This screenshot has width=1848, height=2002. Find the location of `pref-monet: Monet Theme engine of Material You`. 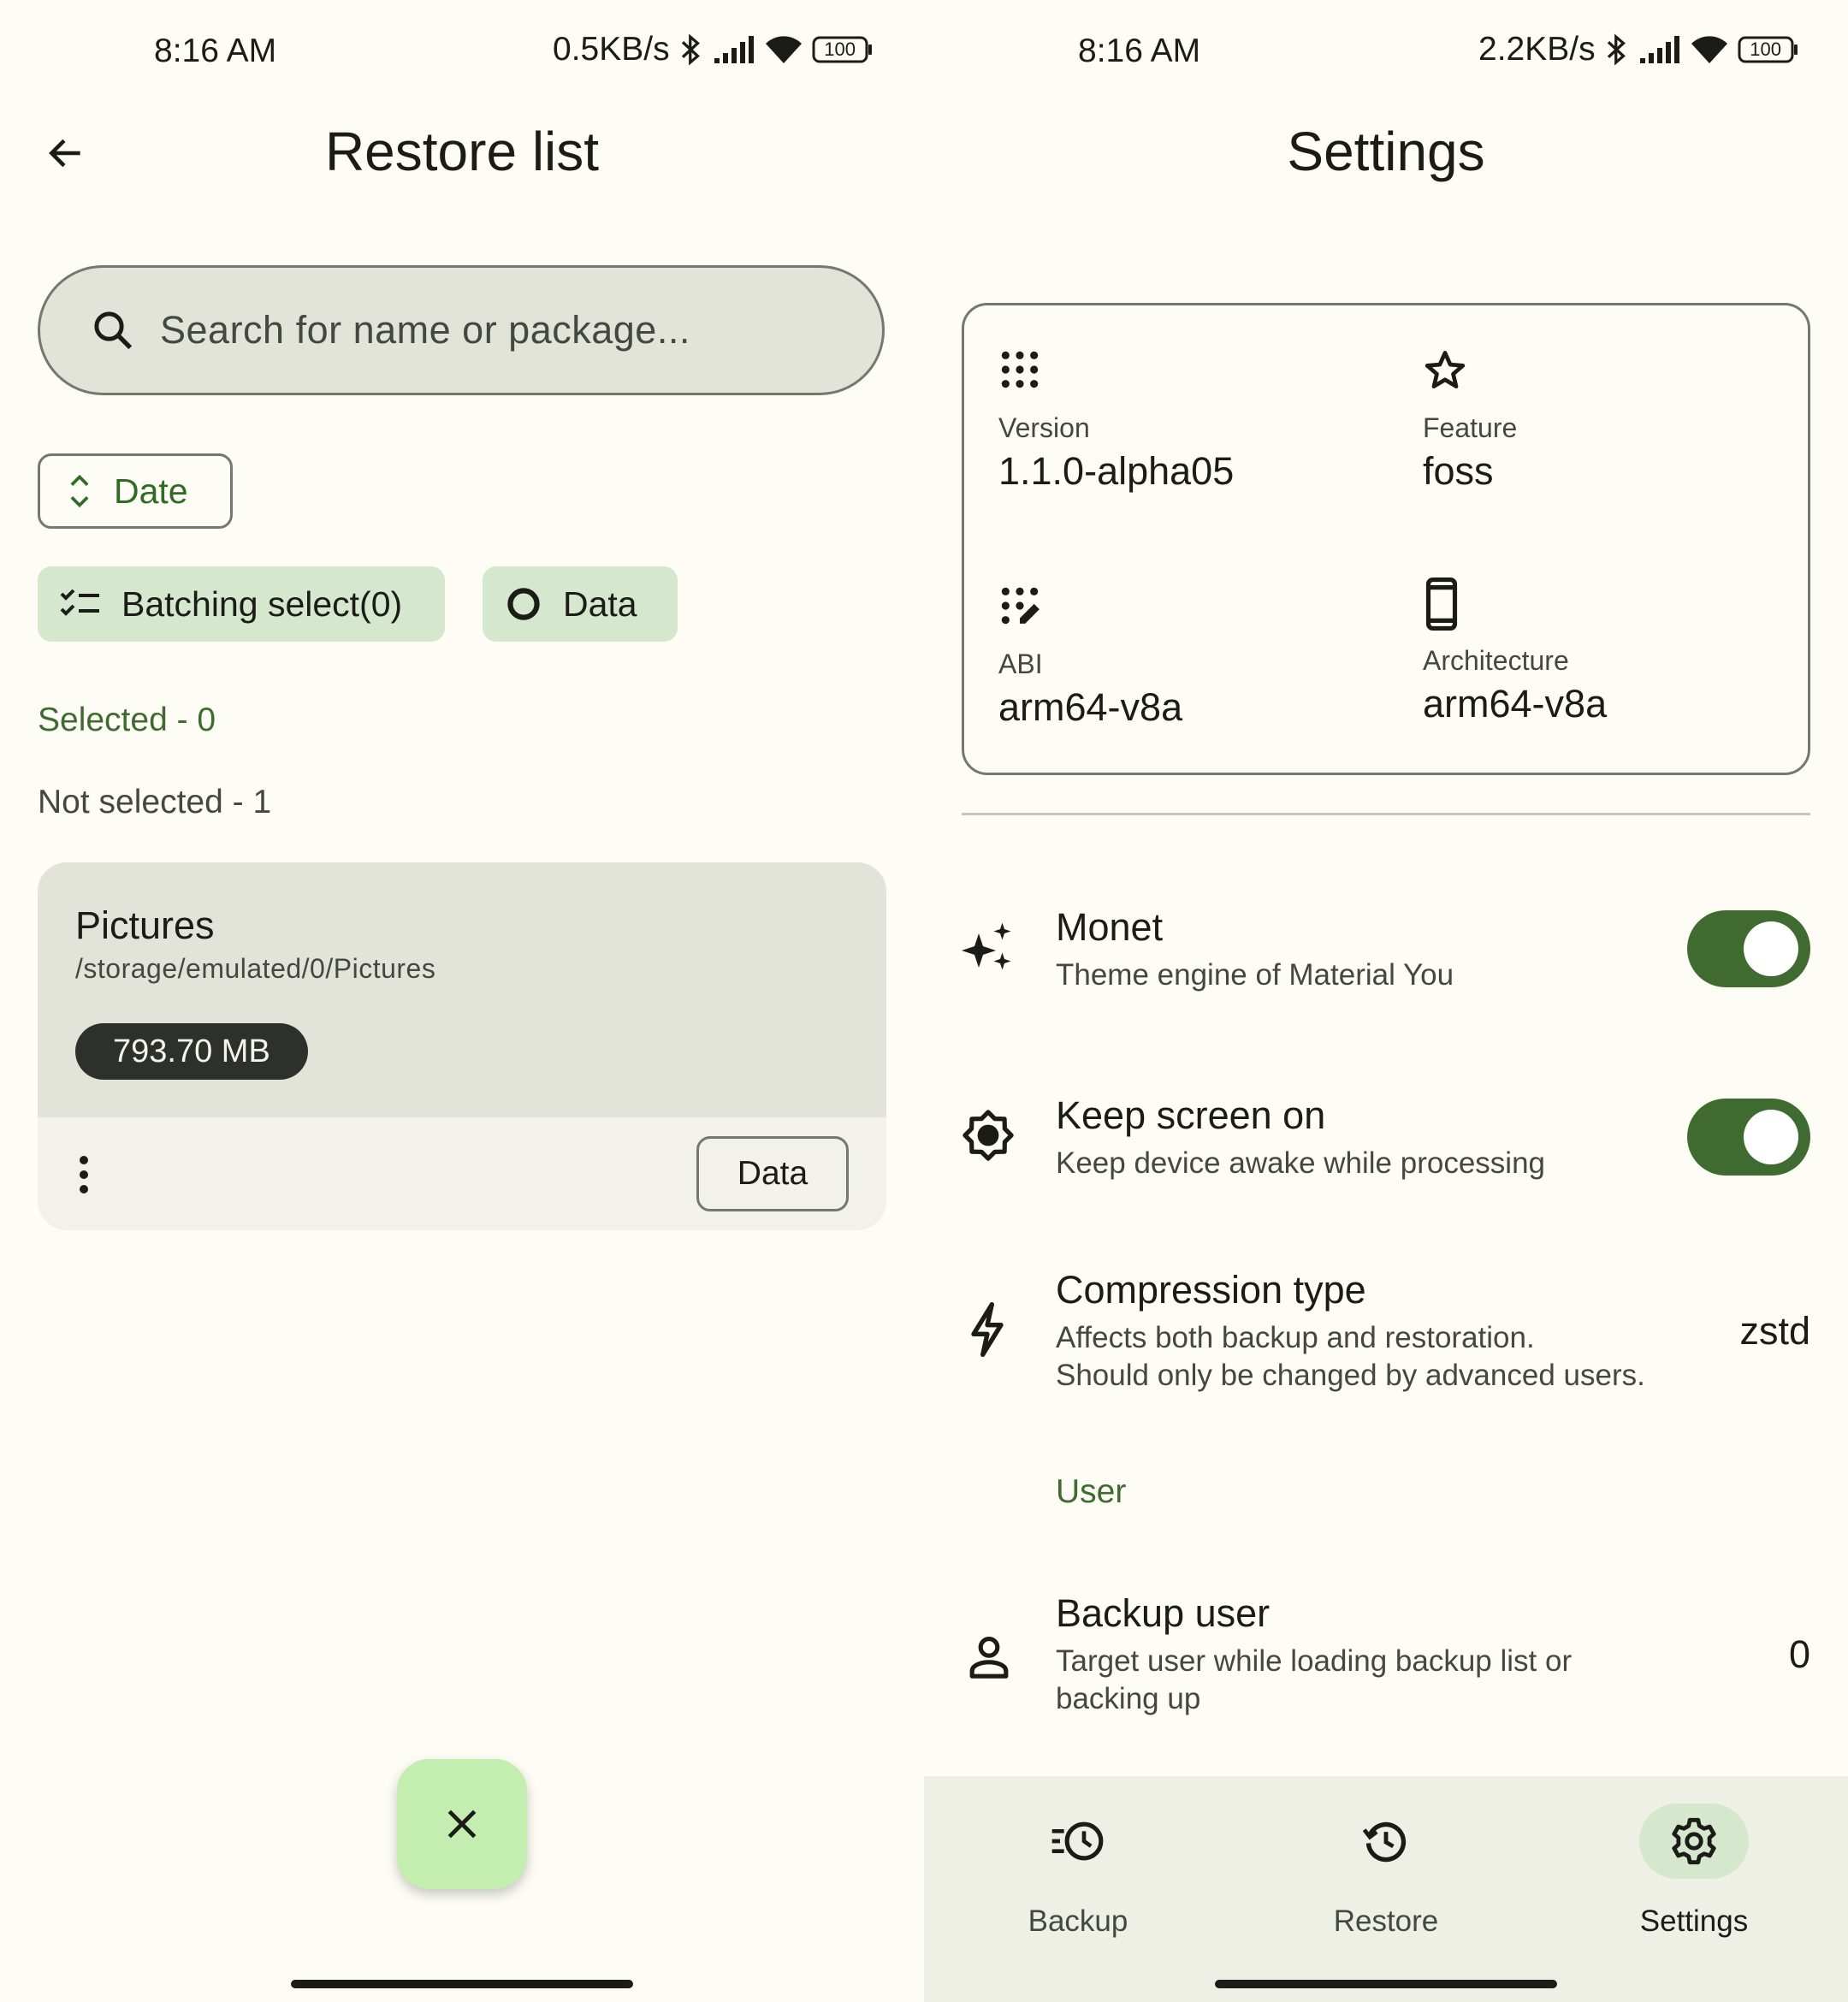

pref-monet: Monet Theme engine of Material You is located at coordinates (1386, 950).